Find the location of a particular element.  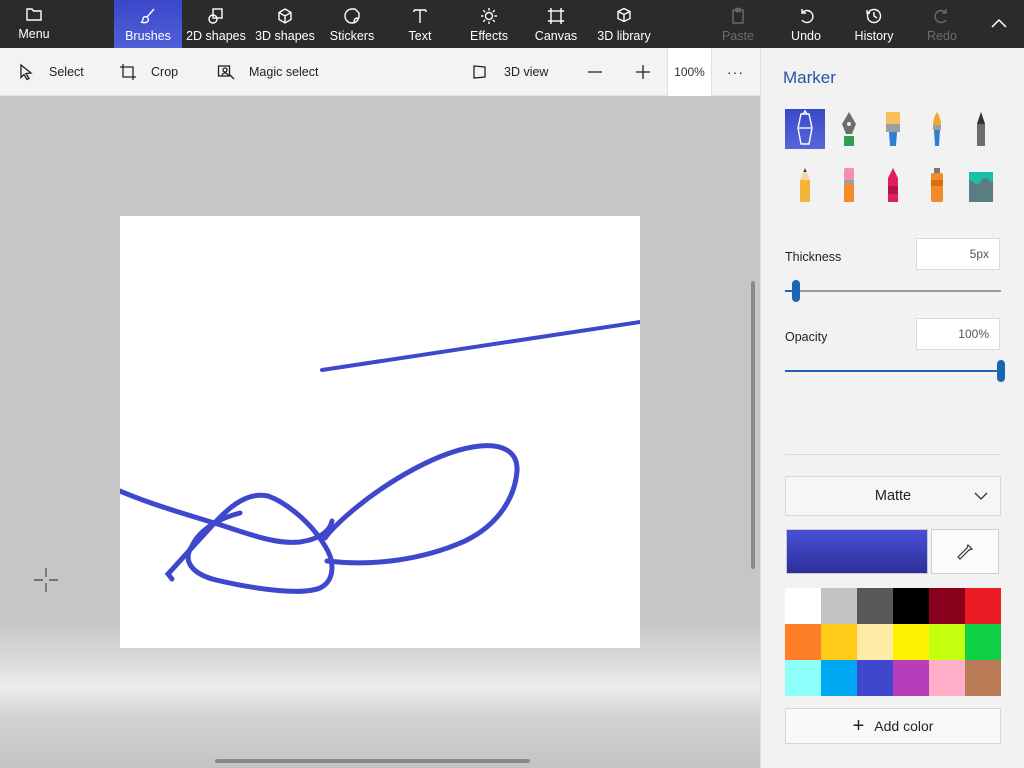

current-color-swatch is located at coordinates (857, 551).